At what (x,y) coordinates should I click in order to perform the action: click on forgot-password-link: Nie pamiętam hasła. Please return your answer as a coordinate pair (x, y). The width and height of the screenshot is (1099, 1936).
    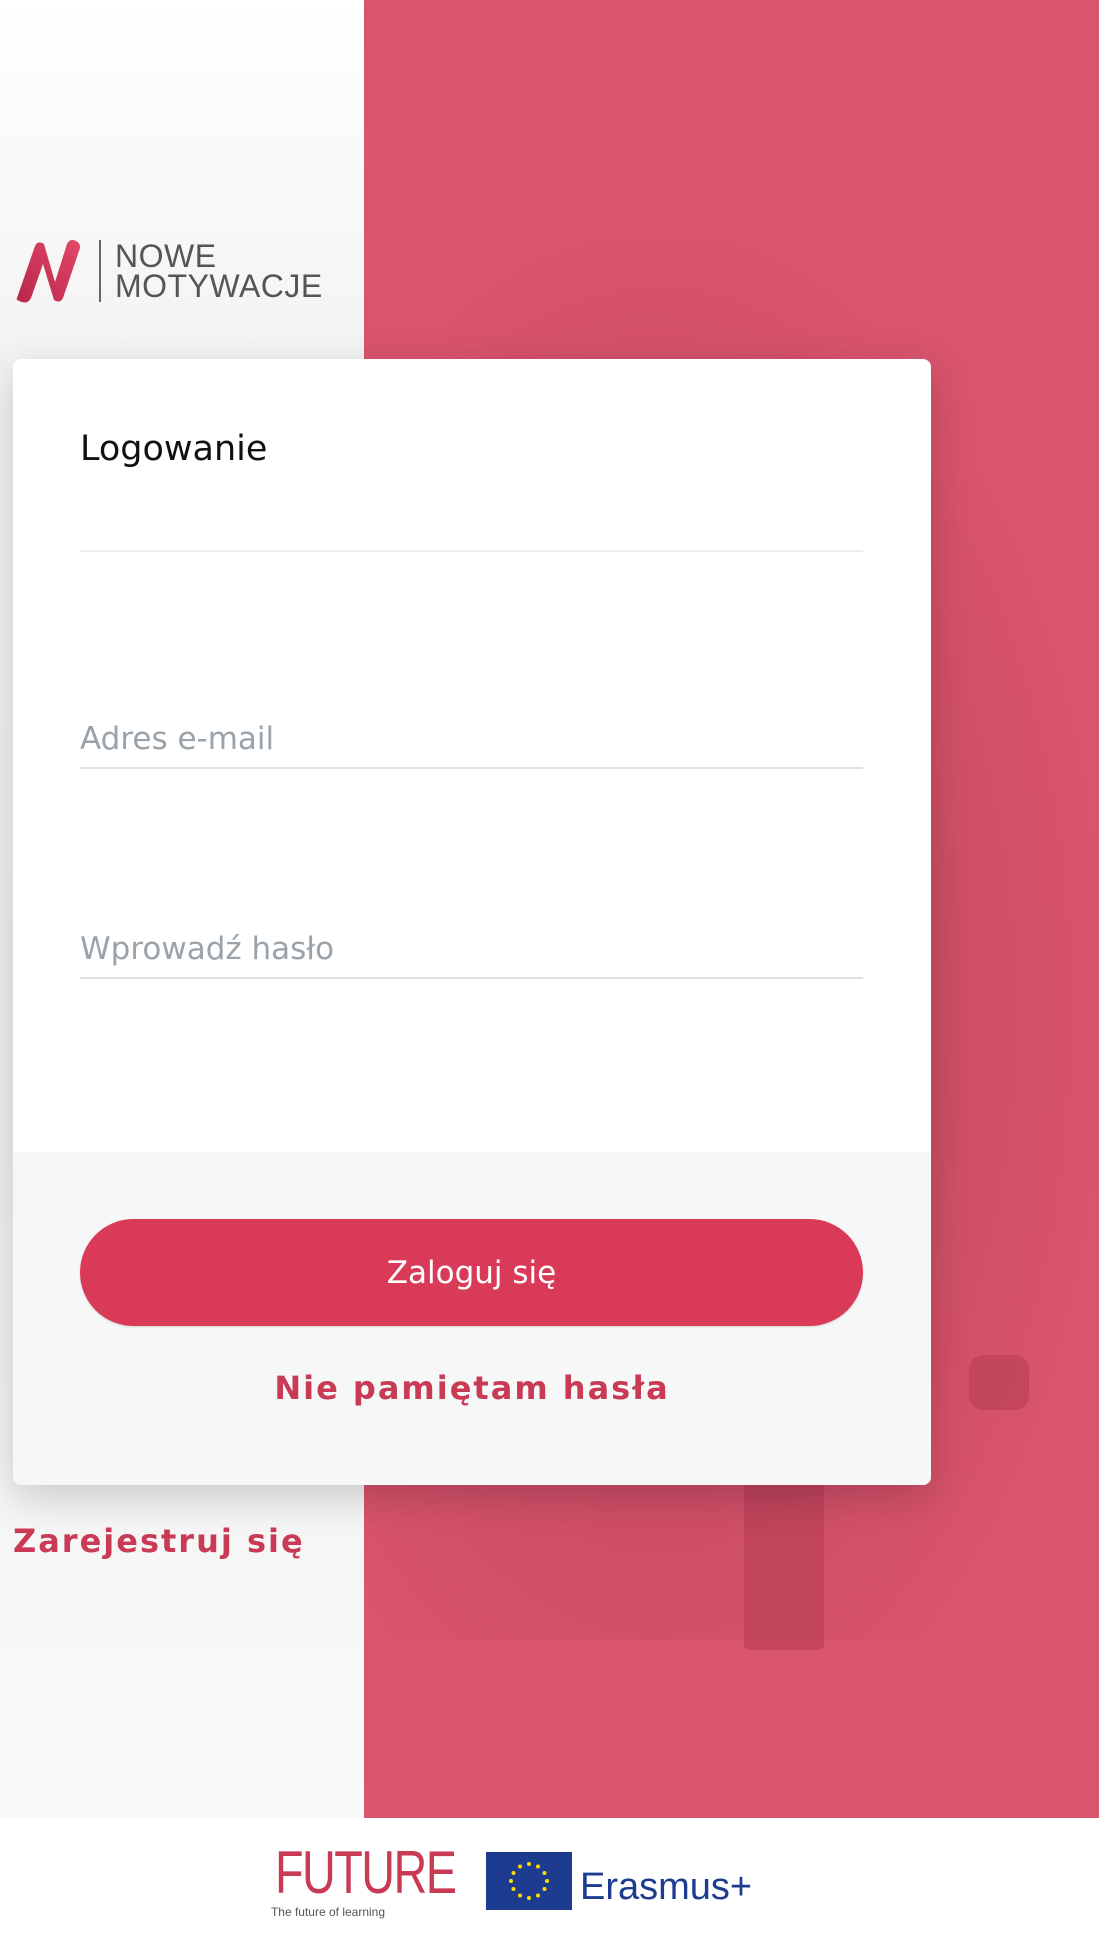
    Looking at the image, I should click on (472, 1388).